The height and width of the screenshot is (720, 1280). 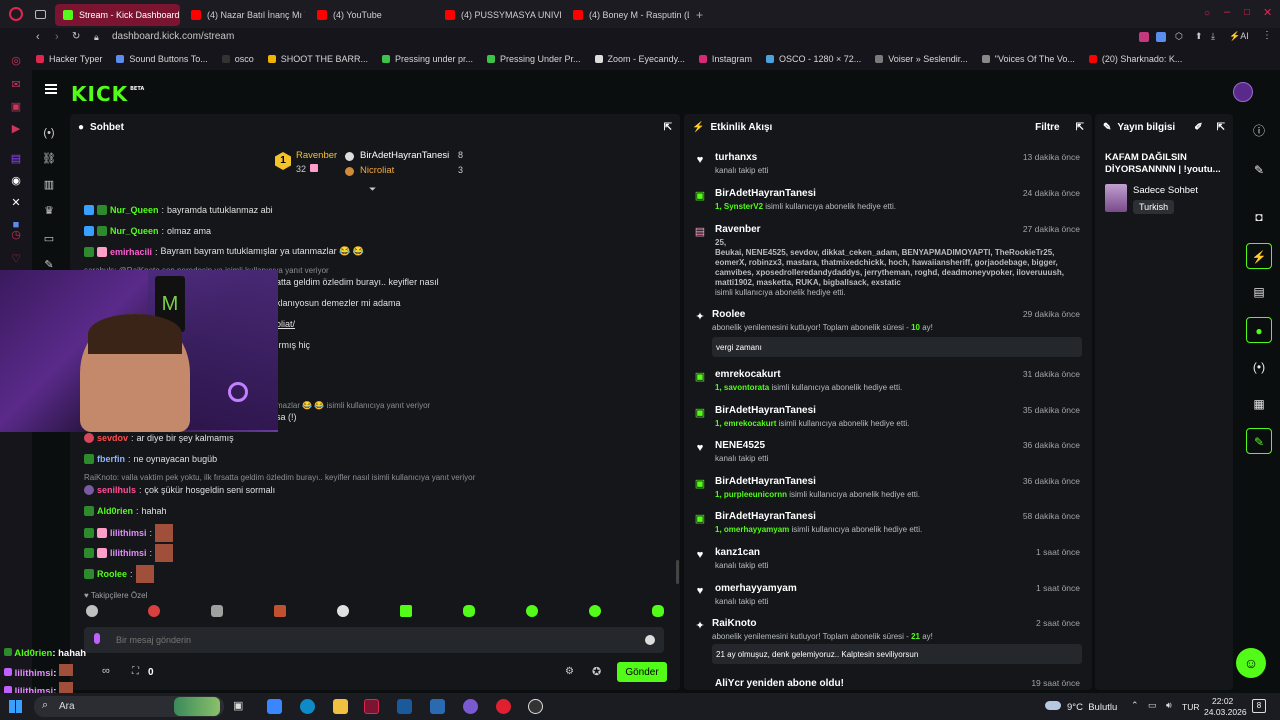 I want to click on leader-third-name: Nicroliat, so click(x=377, y=170).